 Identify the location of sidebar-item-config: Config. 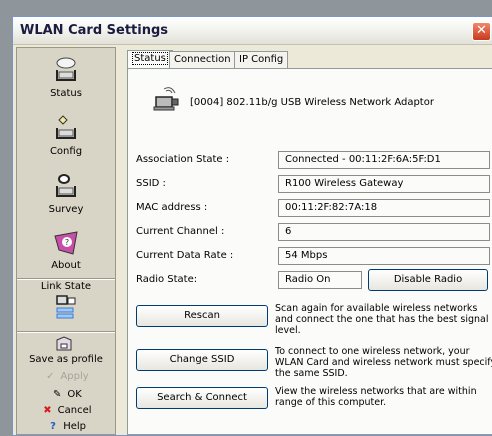
(66, 135).